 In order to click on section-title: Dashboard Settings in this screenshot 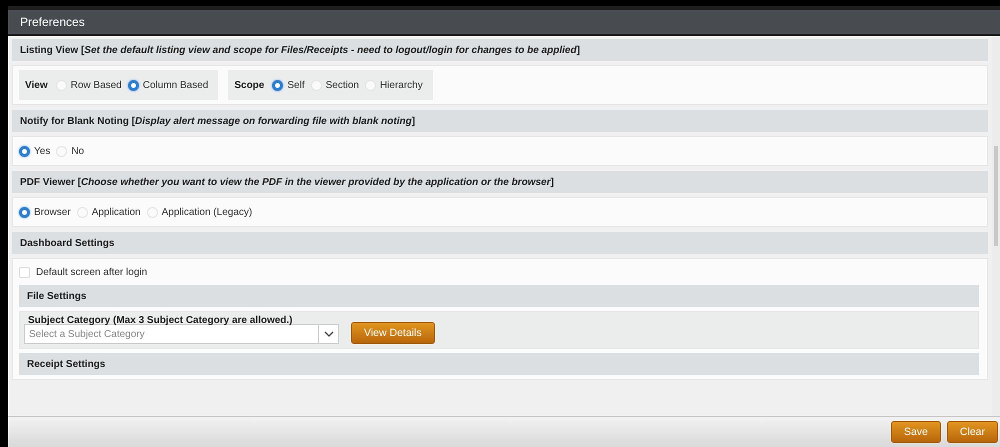, I will do `click(67, 243)`.